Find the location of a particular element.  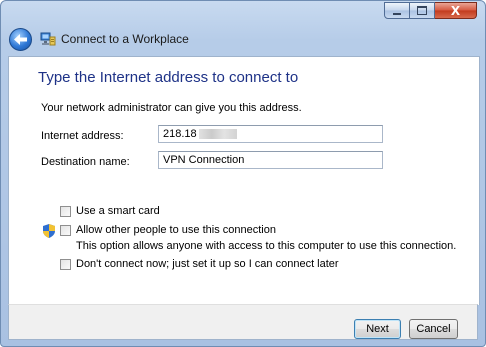

wizard-header: Connect to a Workplace is located at coordinates (243, 39).